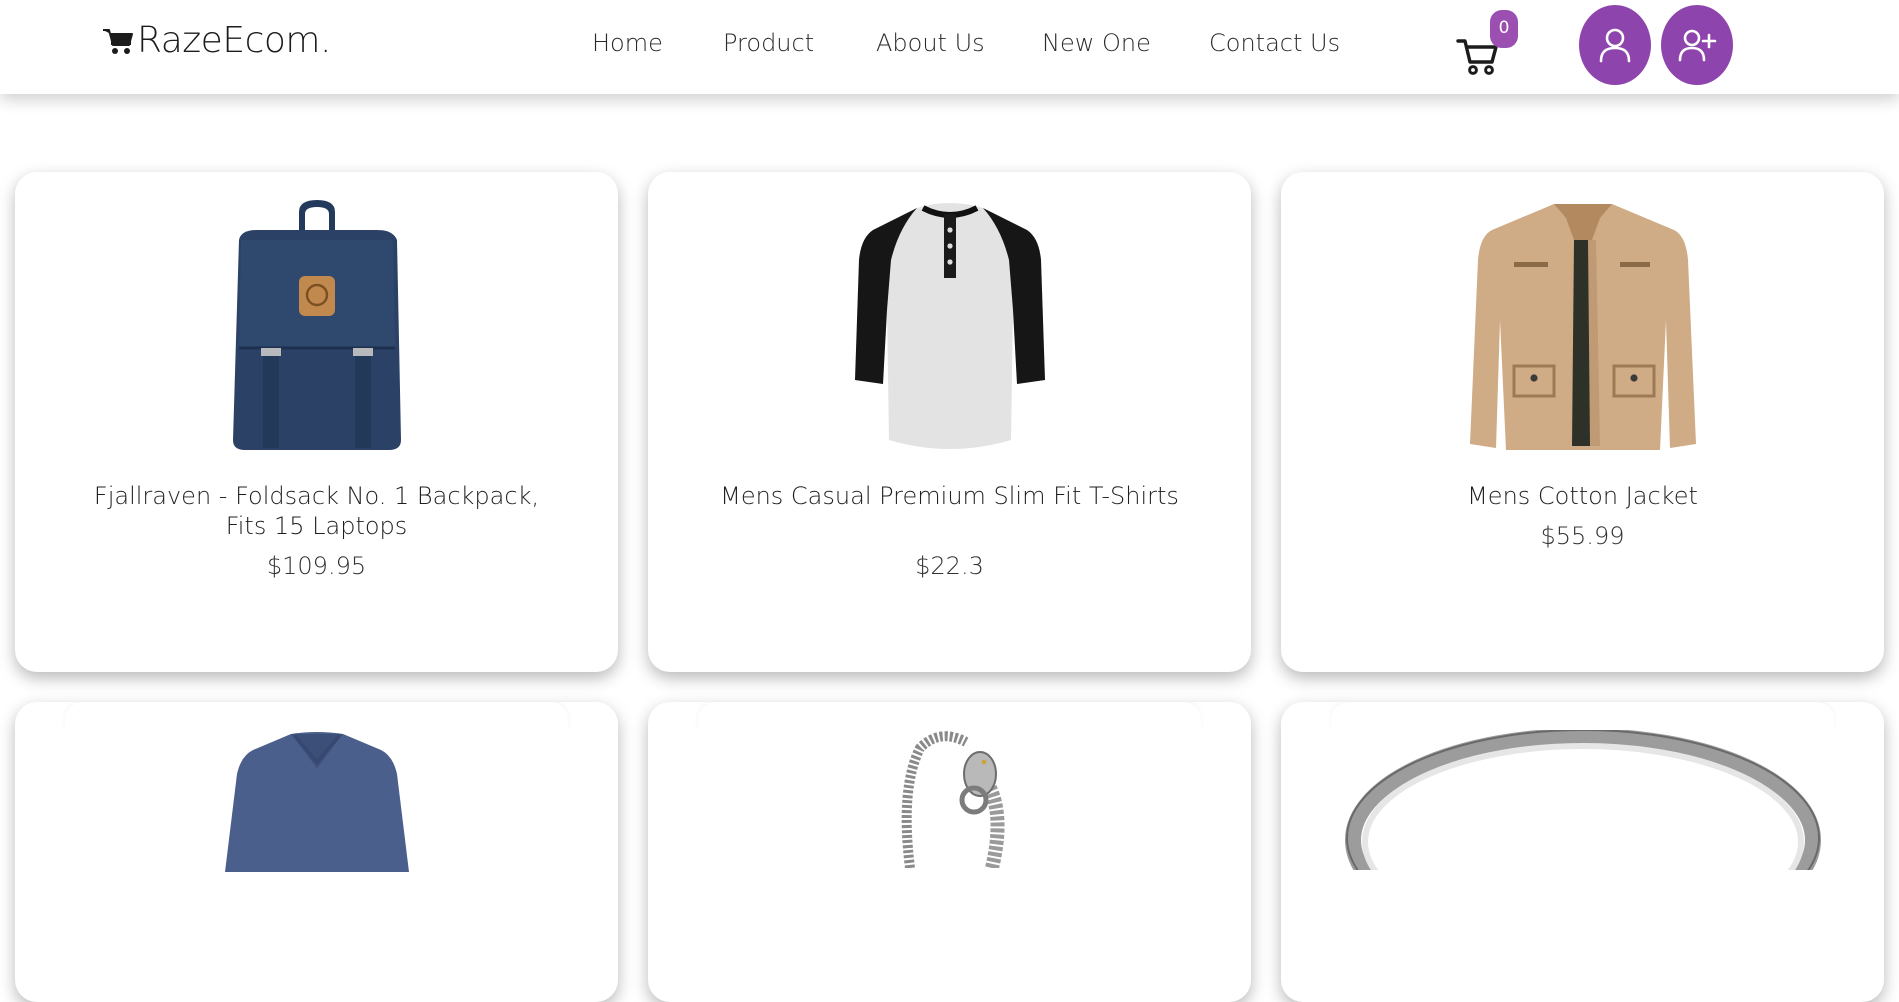  What do you see at coordinates (316, 802) in the screenshot?
I see `sweater-image` at bounding box center [316, 802].